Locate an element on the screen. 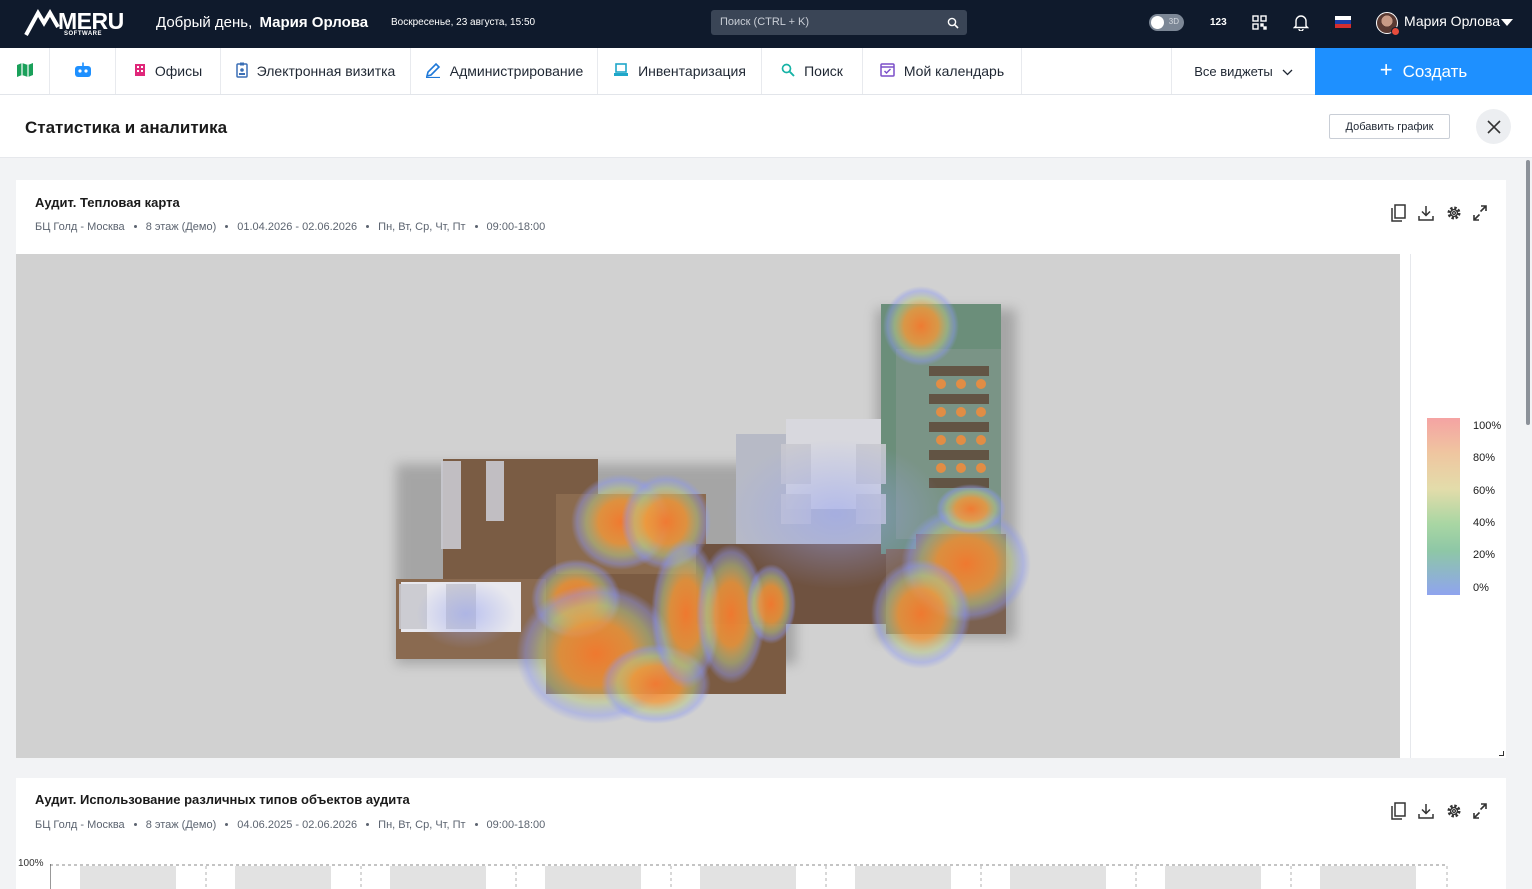 The width and height of the screenshot is (1532, 889). global-search: Поиск (CTRL + K) is located at coordinates (839, 22).